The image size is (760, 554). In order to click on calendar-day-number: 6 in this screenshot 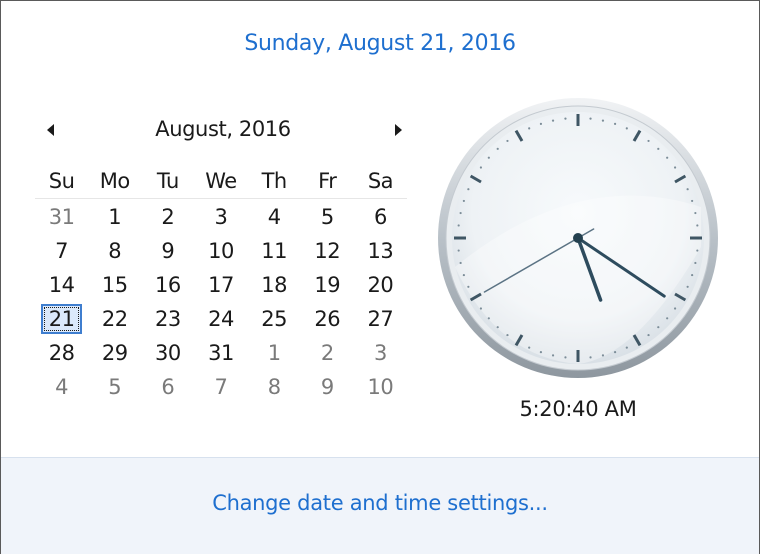, I will do `click(168, 387)`.